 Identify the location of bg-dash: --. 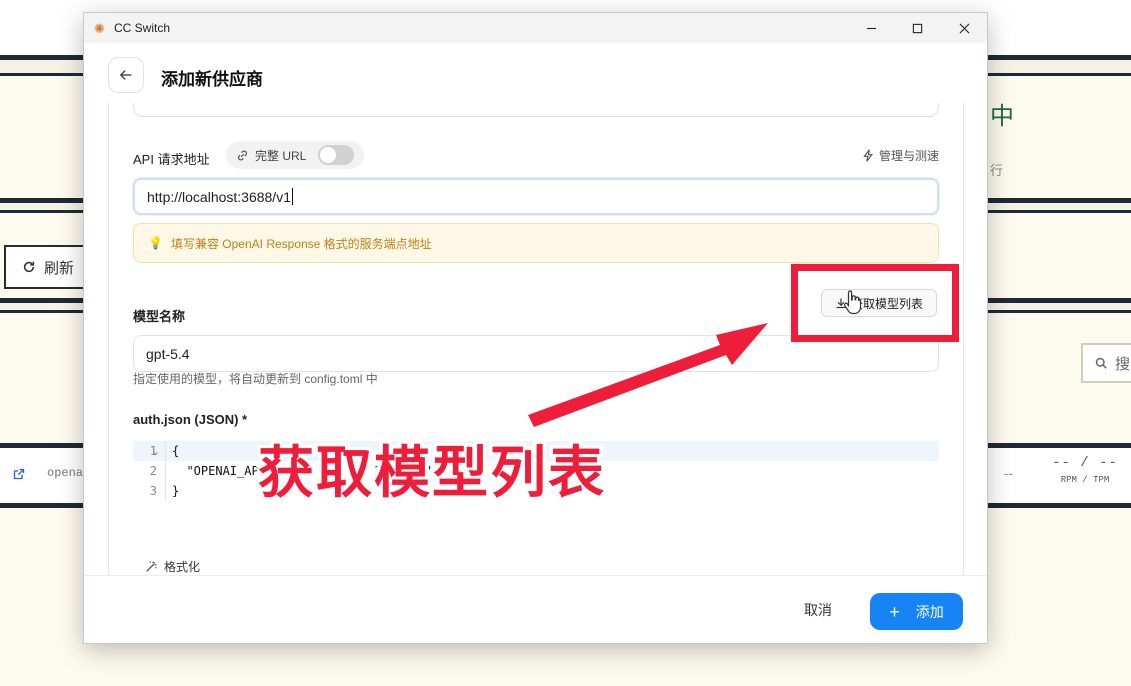
(1008, 473).